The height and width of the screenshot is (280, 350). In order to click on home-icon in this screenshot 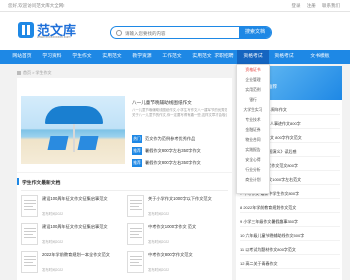, I will do `click(19, 72)`.